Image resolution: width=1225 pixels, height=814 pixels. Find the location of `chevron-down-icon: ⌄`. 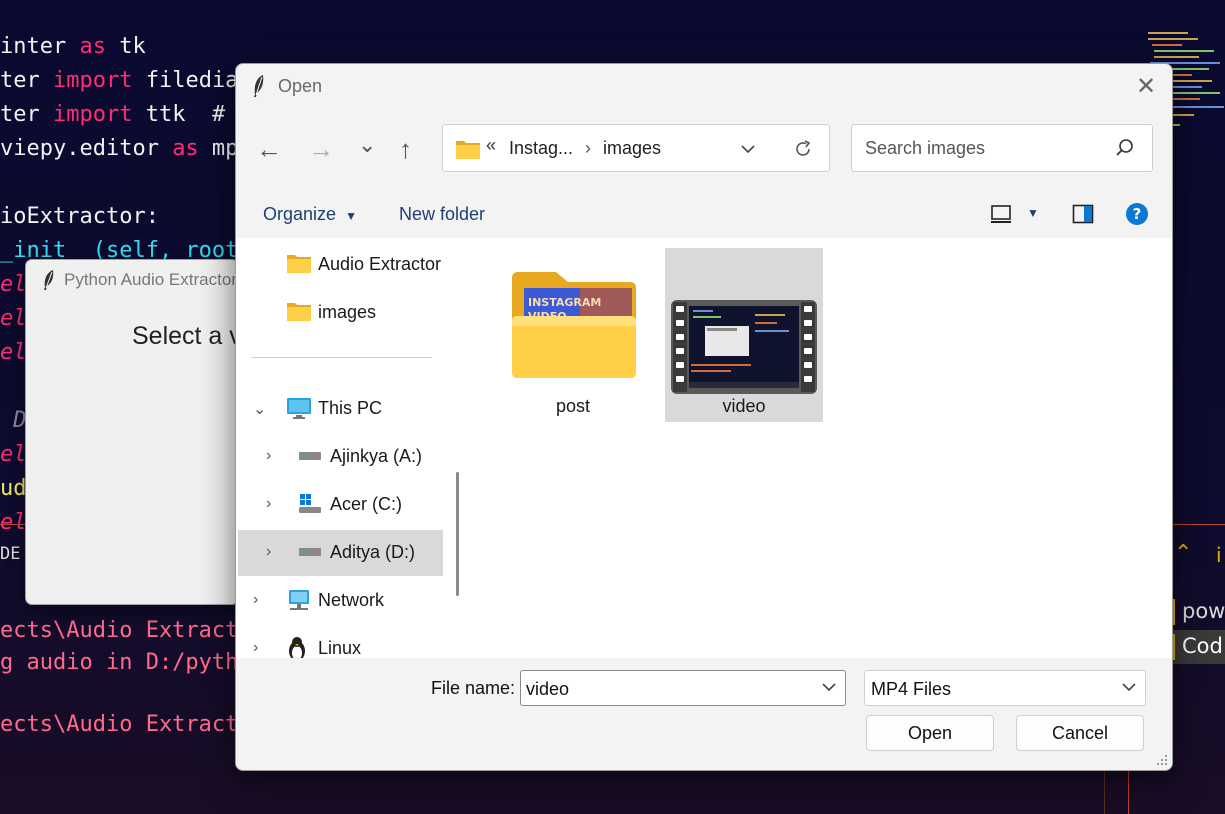

chevron-down-icon: ⌄ is located at coordinates (259, 409).